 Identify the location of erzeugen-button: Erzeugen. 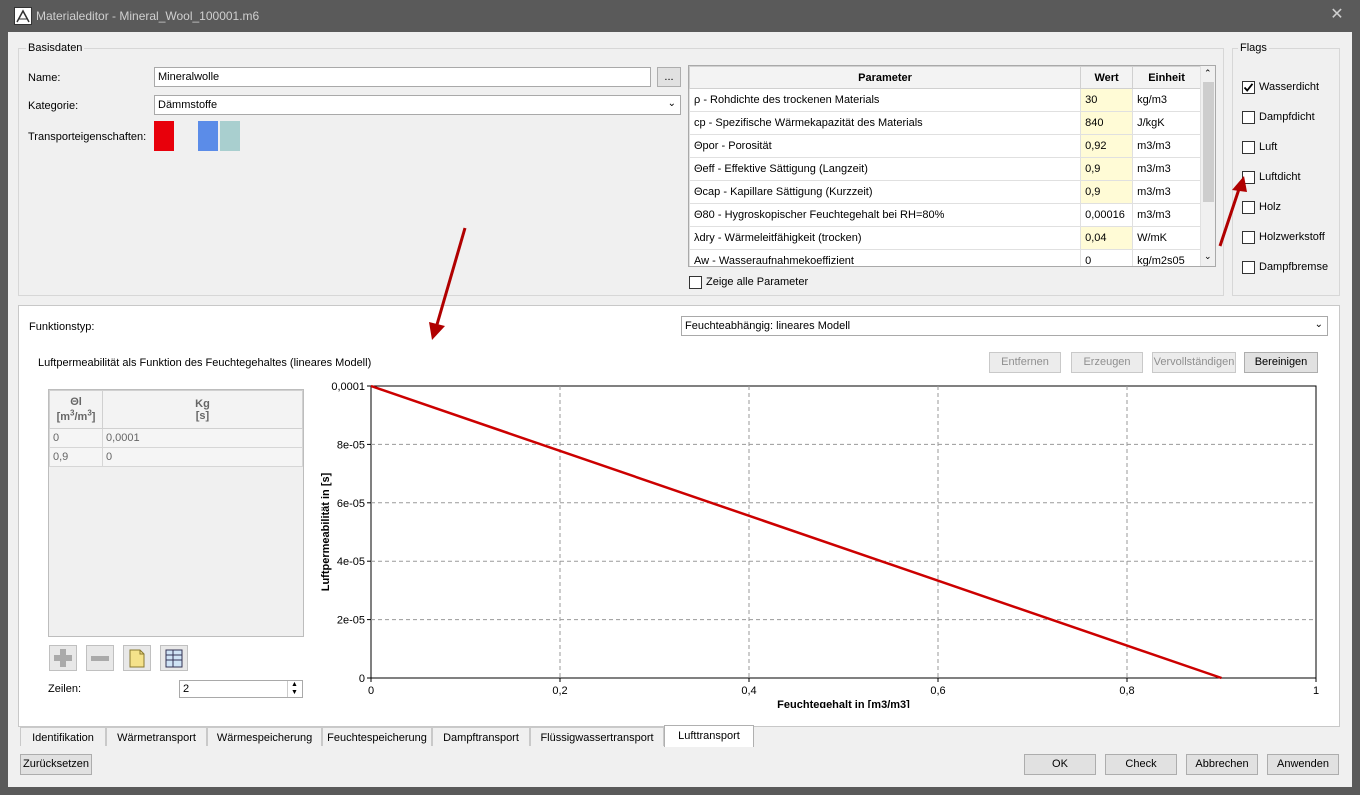
(1107, 362).